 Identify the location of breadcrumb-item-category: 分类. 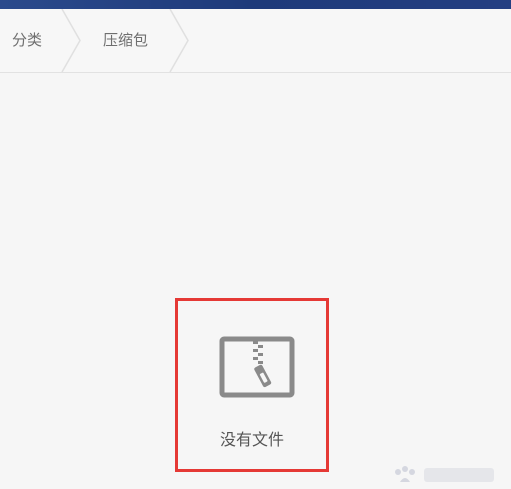
(27, 40).